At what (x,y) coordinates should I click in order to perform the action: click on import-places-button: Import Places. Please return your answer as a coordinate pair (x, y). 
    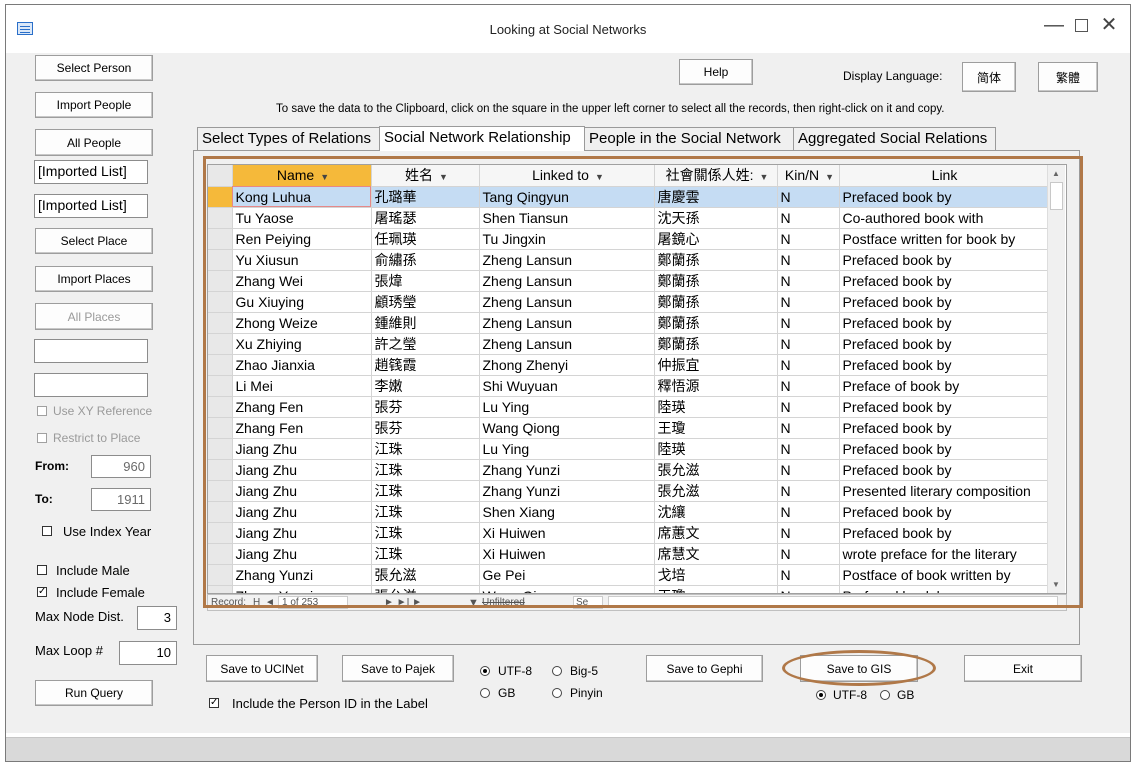
    Looking at the image, I should click on (94, 279).